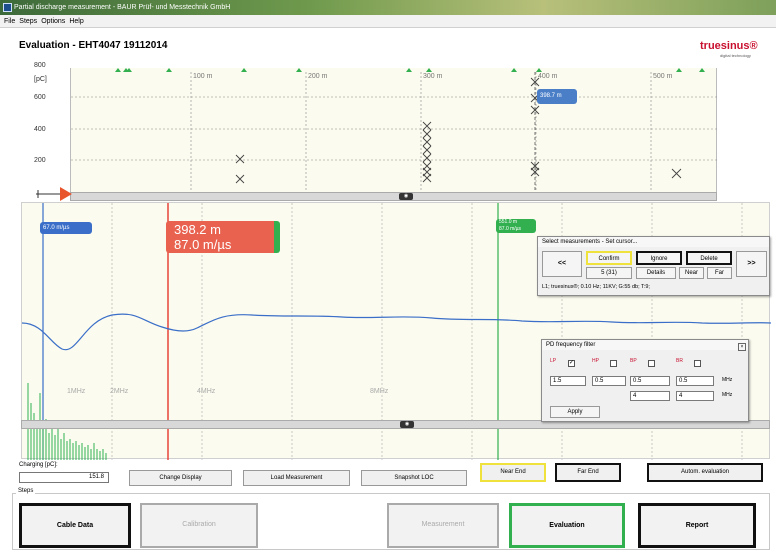  Describe the element at coordinates (609, 273) in the screenshot. I see `measurement-counter: 5 (31)` at that location.